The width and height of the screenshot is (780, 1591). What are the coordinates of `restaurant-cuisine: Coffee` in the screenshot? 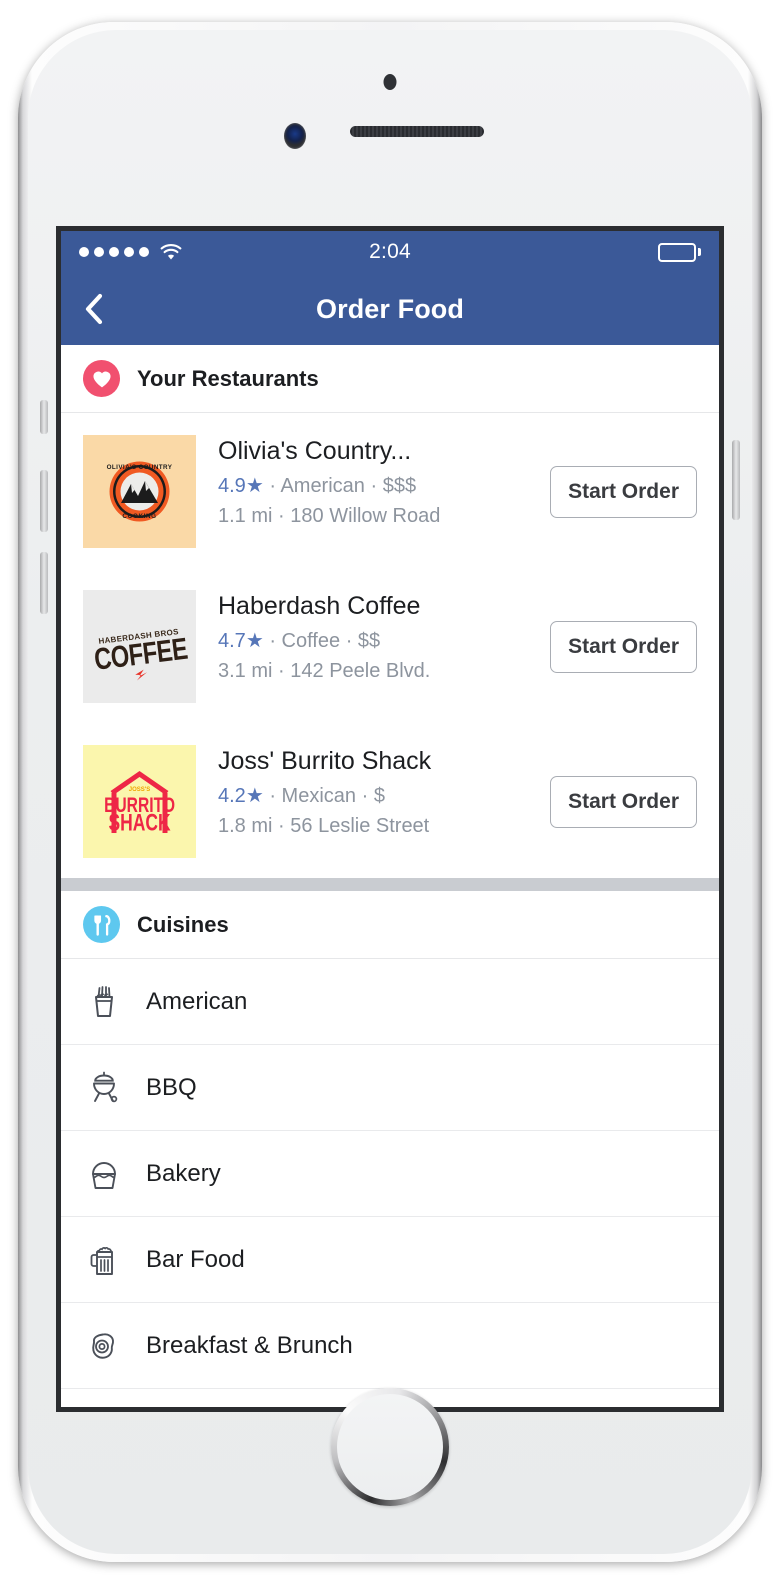 It's located at (311, 640).